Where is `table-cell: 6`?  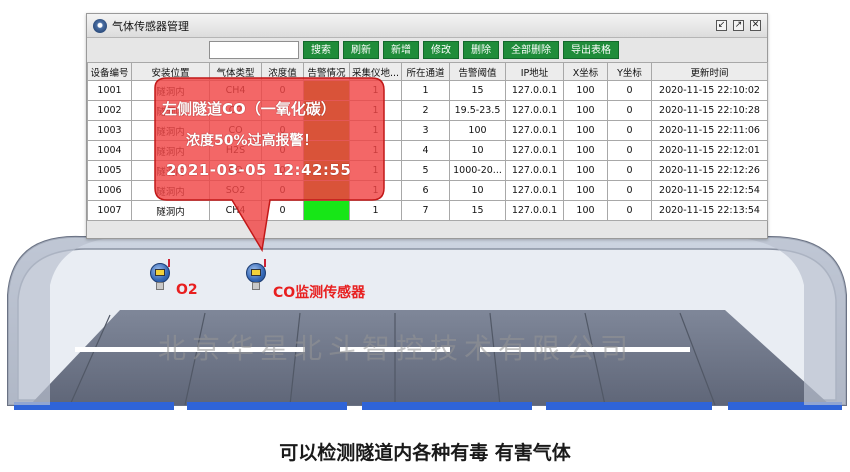 table-cell: 6 is located at coordinates (425, 190).